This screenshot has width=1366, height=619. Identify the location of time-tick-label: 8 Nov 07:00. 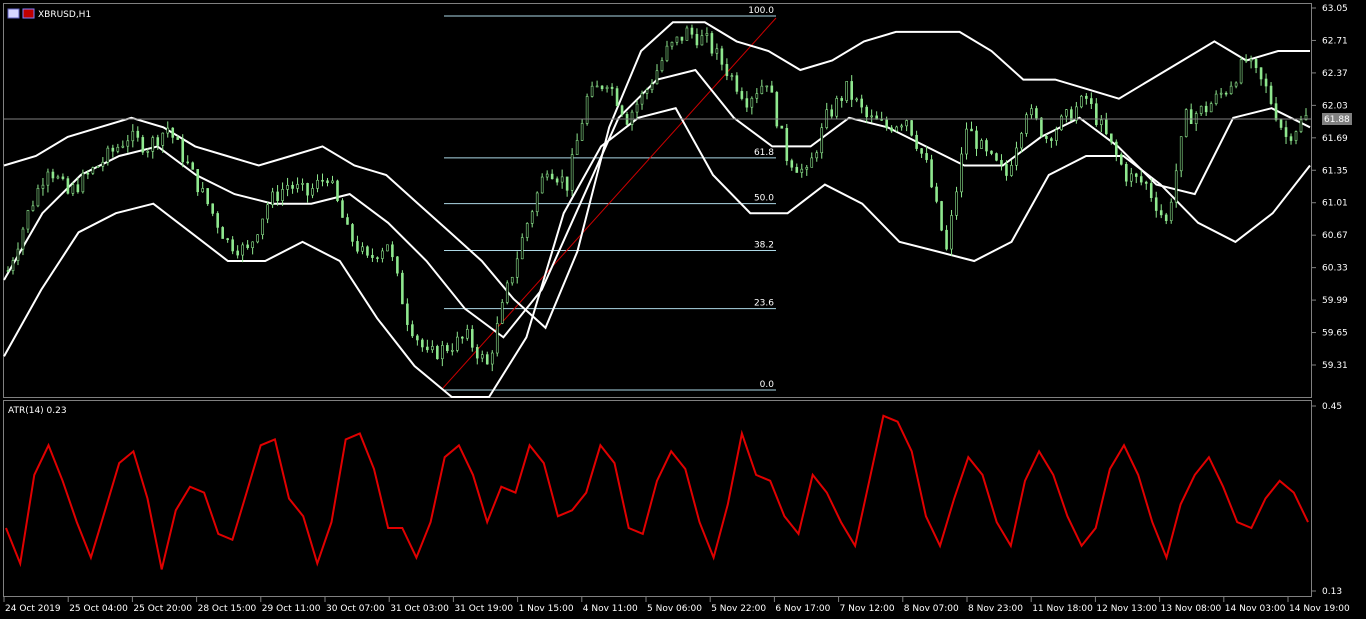
(931, 609).